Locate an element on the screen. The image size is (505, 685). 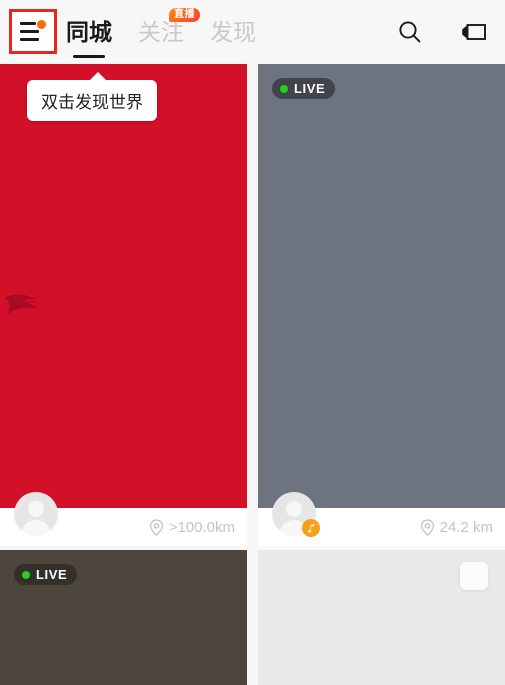
tab-tongcheng-label: 同城 is located at coordinates (89, 32).